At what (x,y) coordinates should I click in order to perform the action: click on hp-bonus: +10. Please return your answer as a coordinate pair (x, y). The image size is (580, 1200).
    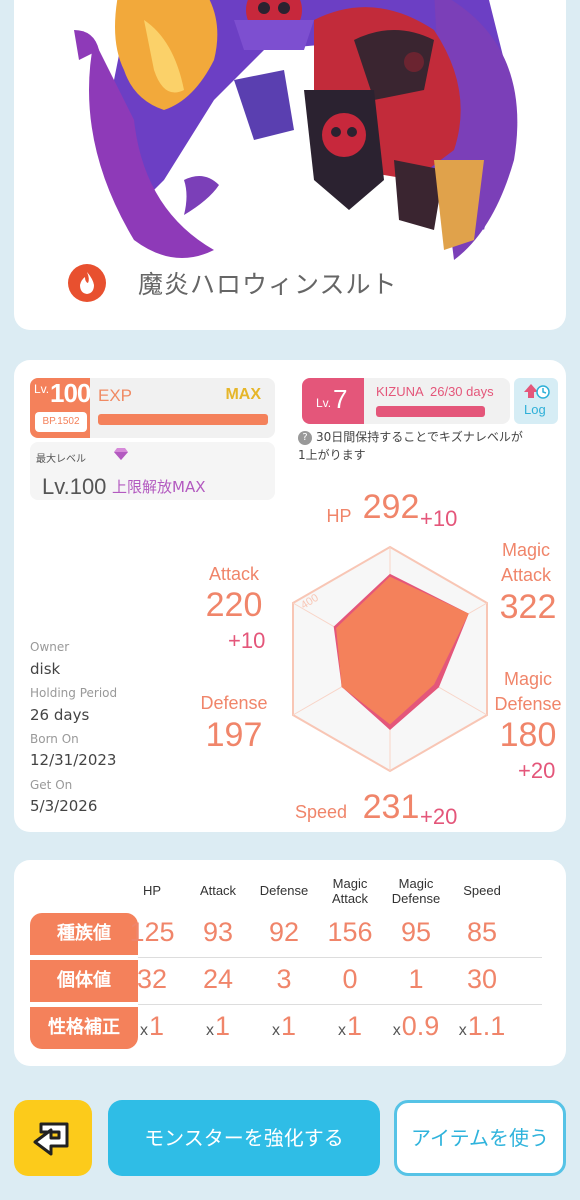
    Looking at the image, I should click on (439, 518).